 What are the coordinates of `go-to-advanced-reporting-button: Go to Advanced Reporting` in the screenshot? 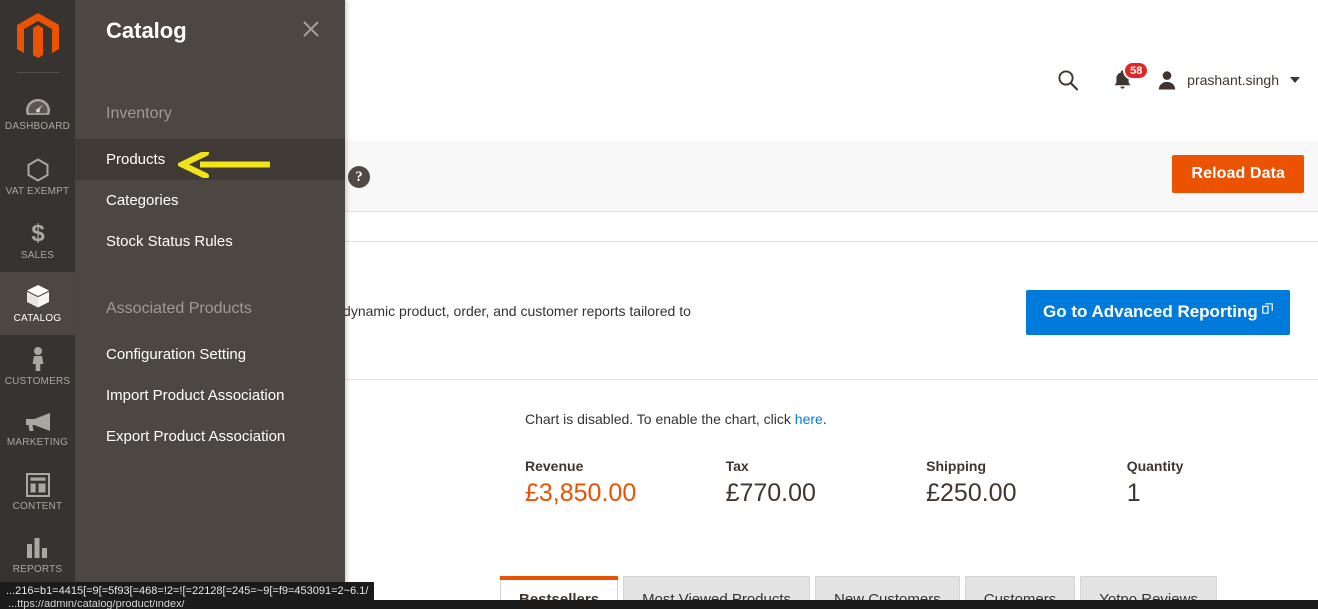 It's located at (1158, 312).